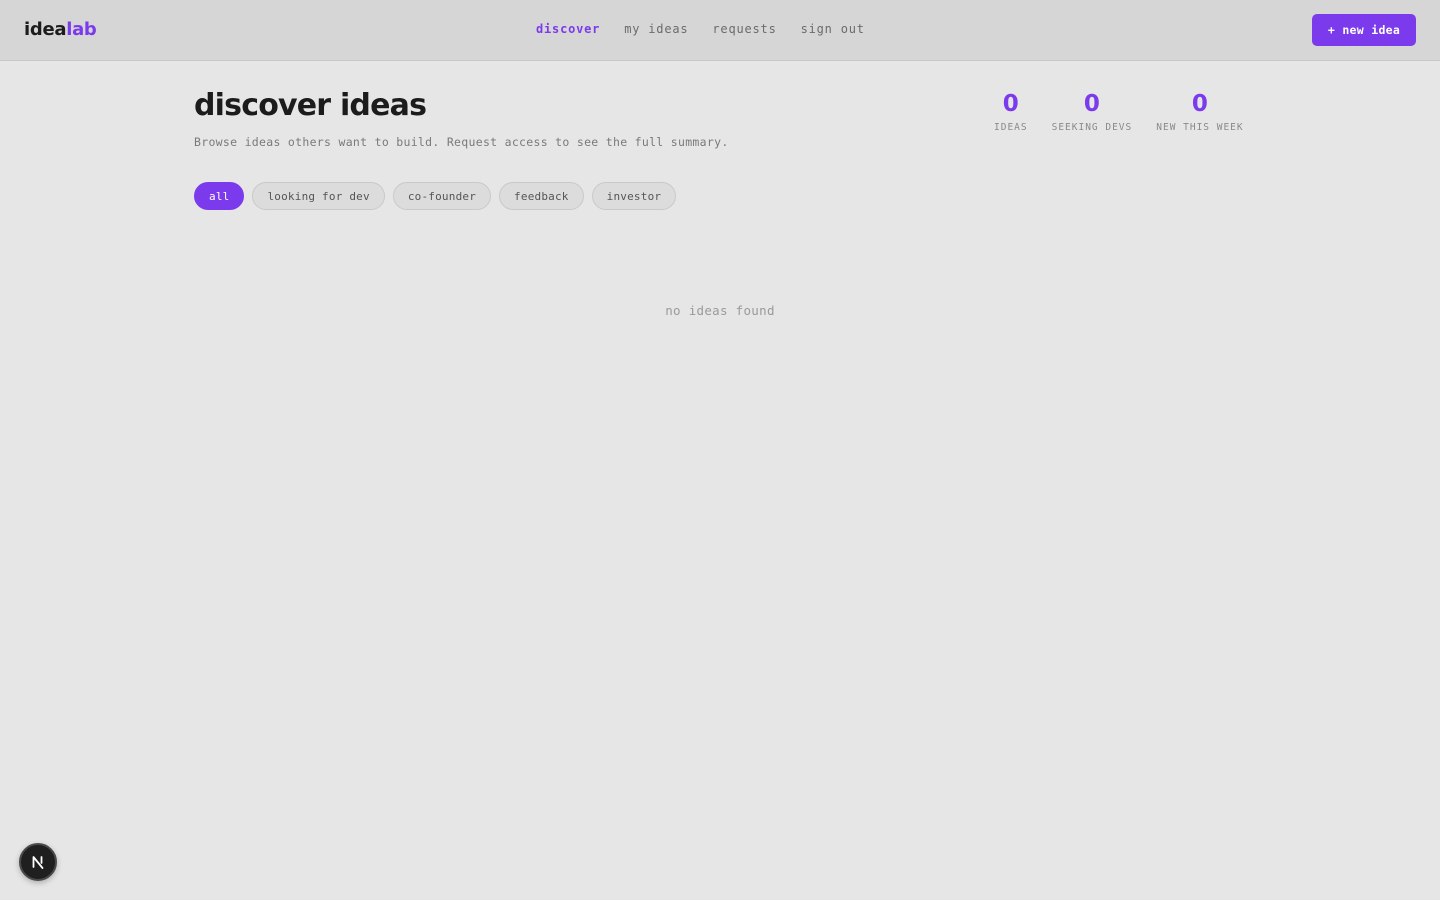 This screenshot has width=1440, height=900. Describe the element at coordinates (1199, 104) in the screenshot. I see `stat-new-this-week-value: 0` at that location.